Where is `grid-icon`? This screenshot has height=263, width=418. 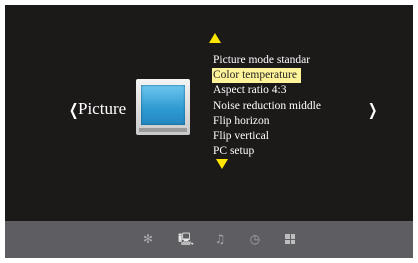 grid-icon is located at coordinates (290, 239).